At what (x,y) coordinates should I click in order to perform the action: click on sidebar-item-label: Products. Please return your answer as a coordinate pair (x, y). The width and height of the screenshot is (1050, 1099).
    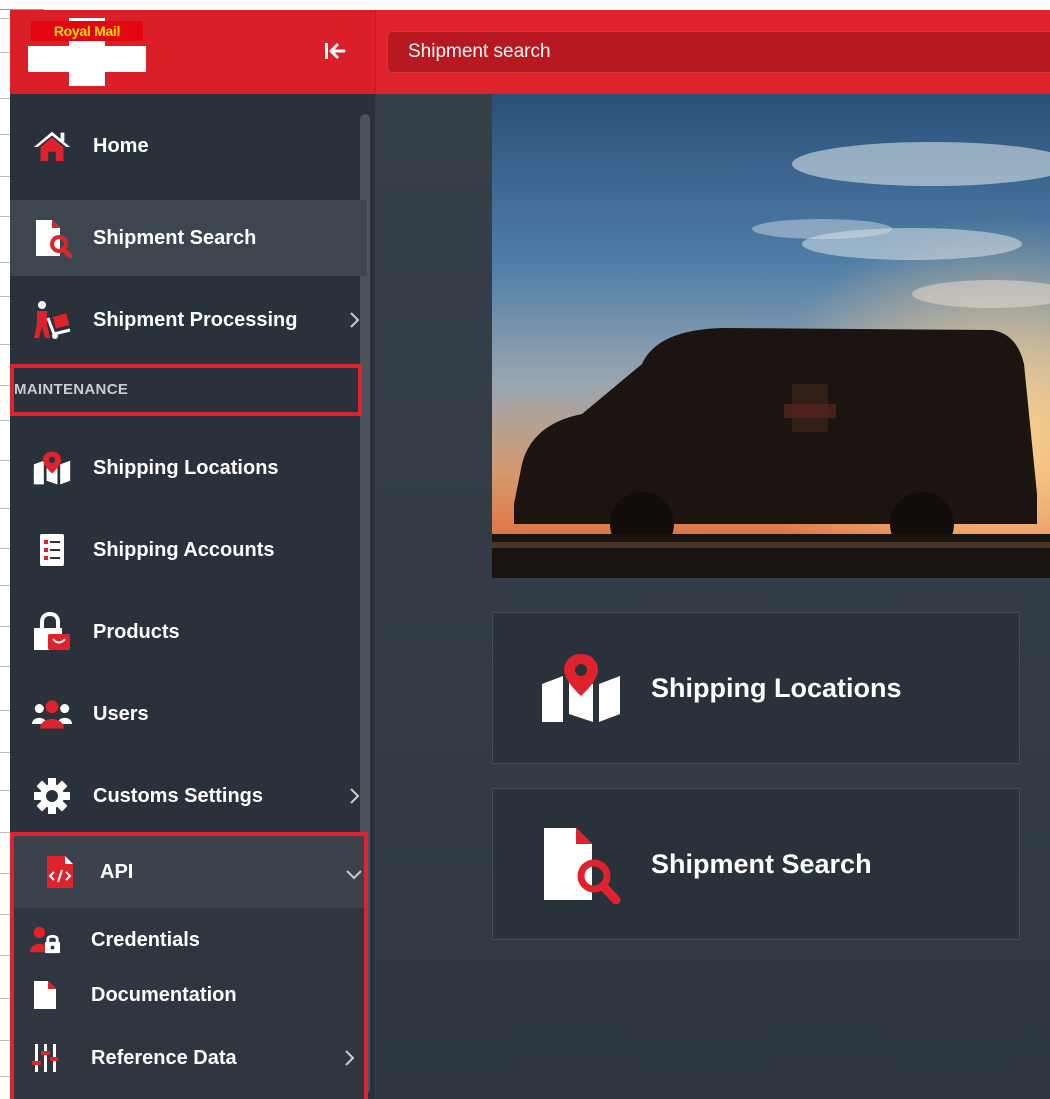
    Looking at the image, I should click on (136, 631).